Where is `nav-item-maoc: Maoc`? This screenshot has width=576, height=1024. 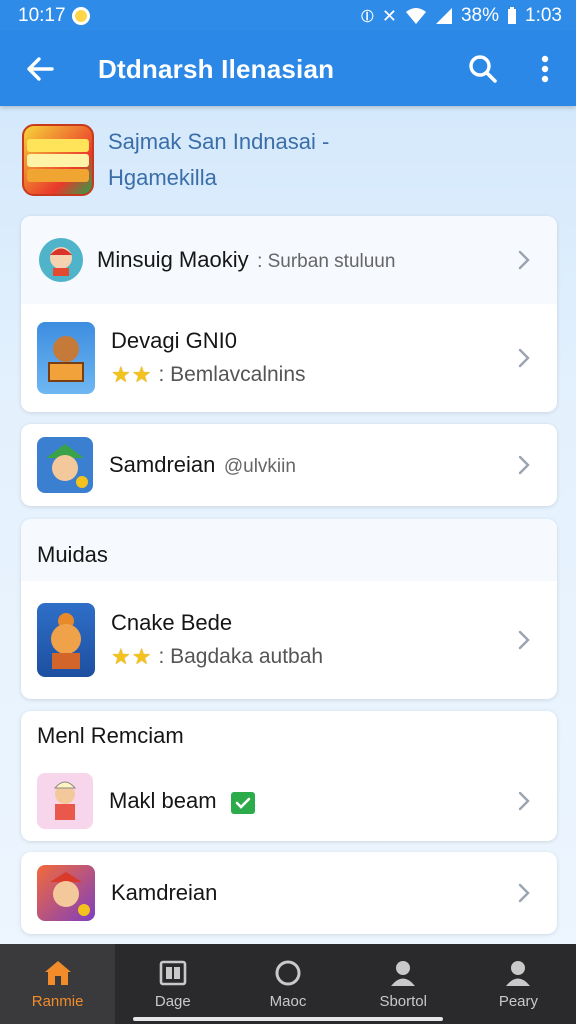 nav-item-maoc: Maoc is located at coordinates (287, 984).